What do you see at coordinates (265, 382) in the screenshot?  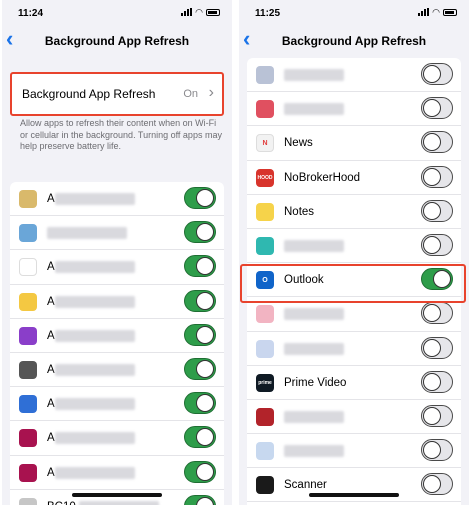 I see `prime-video-icon: prime` at bounding box center [265, 382].